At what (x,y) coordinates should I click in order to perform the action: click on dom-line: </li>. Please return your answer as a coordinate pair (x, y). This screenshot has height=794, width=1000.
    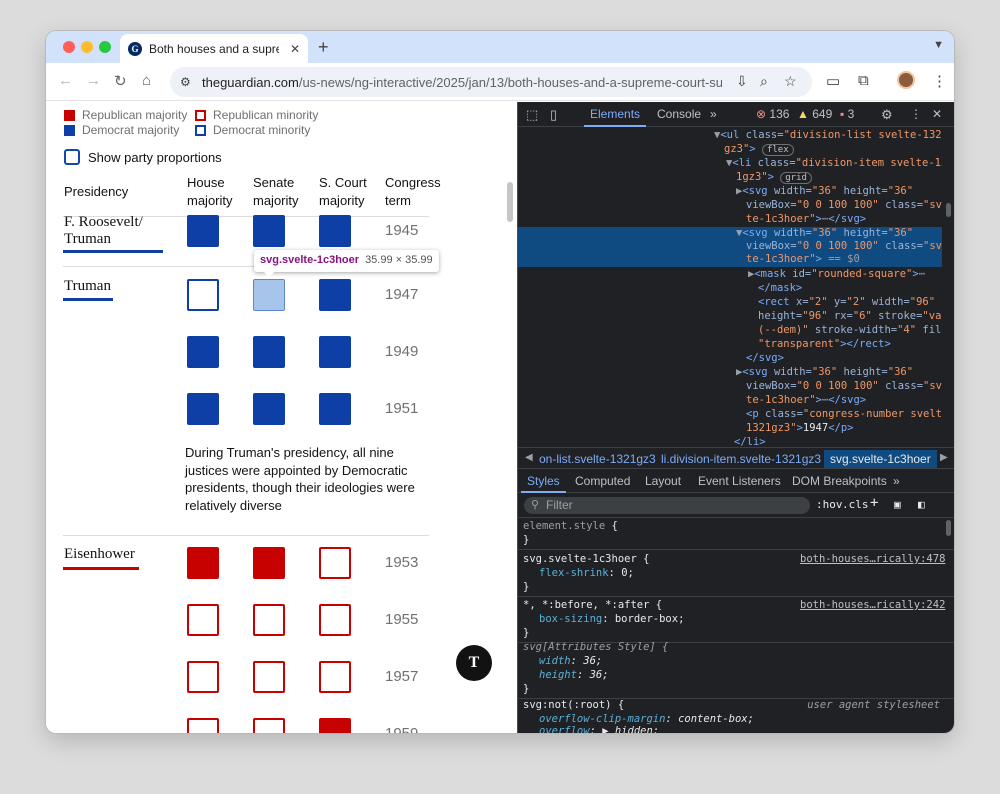
    Looking at the image, I should click on (730, 441).